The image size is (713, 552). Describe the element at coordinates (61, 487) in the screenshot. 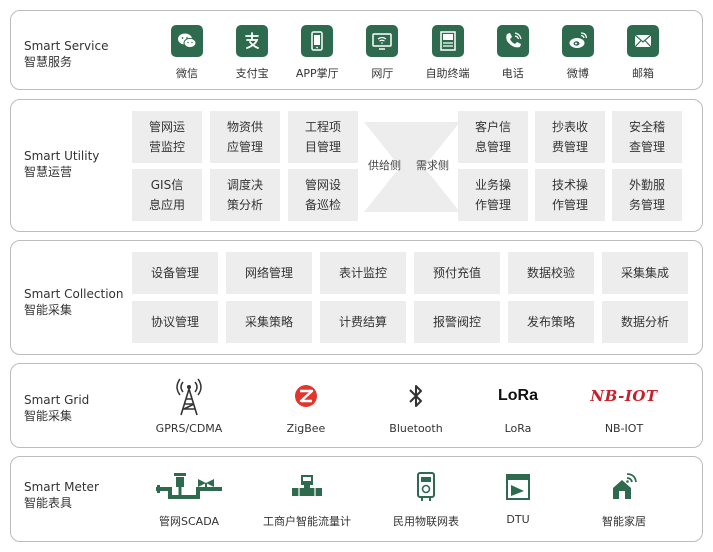

I see `smart-meter-label-en: Smart Meter` at that location.